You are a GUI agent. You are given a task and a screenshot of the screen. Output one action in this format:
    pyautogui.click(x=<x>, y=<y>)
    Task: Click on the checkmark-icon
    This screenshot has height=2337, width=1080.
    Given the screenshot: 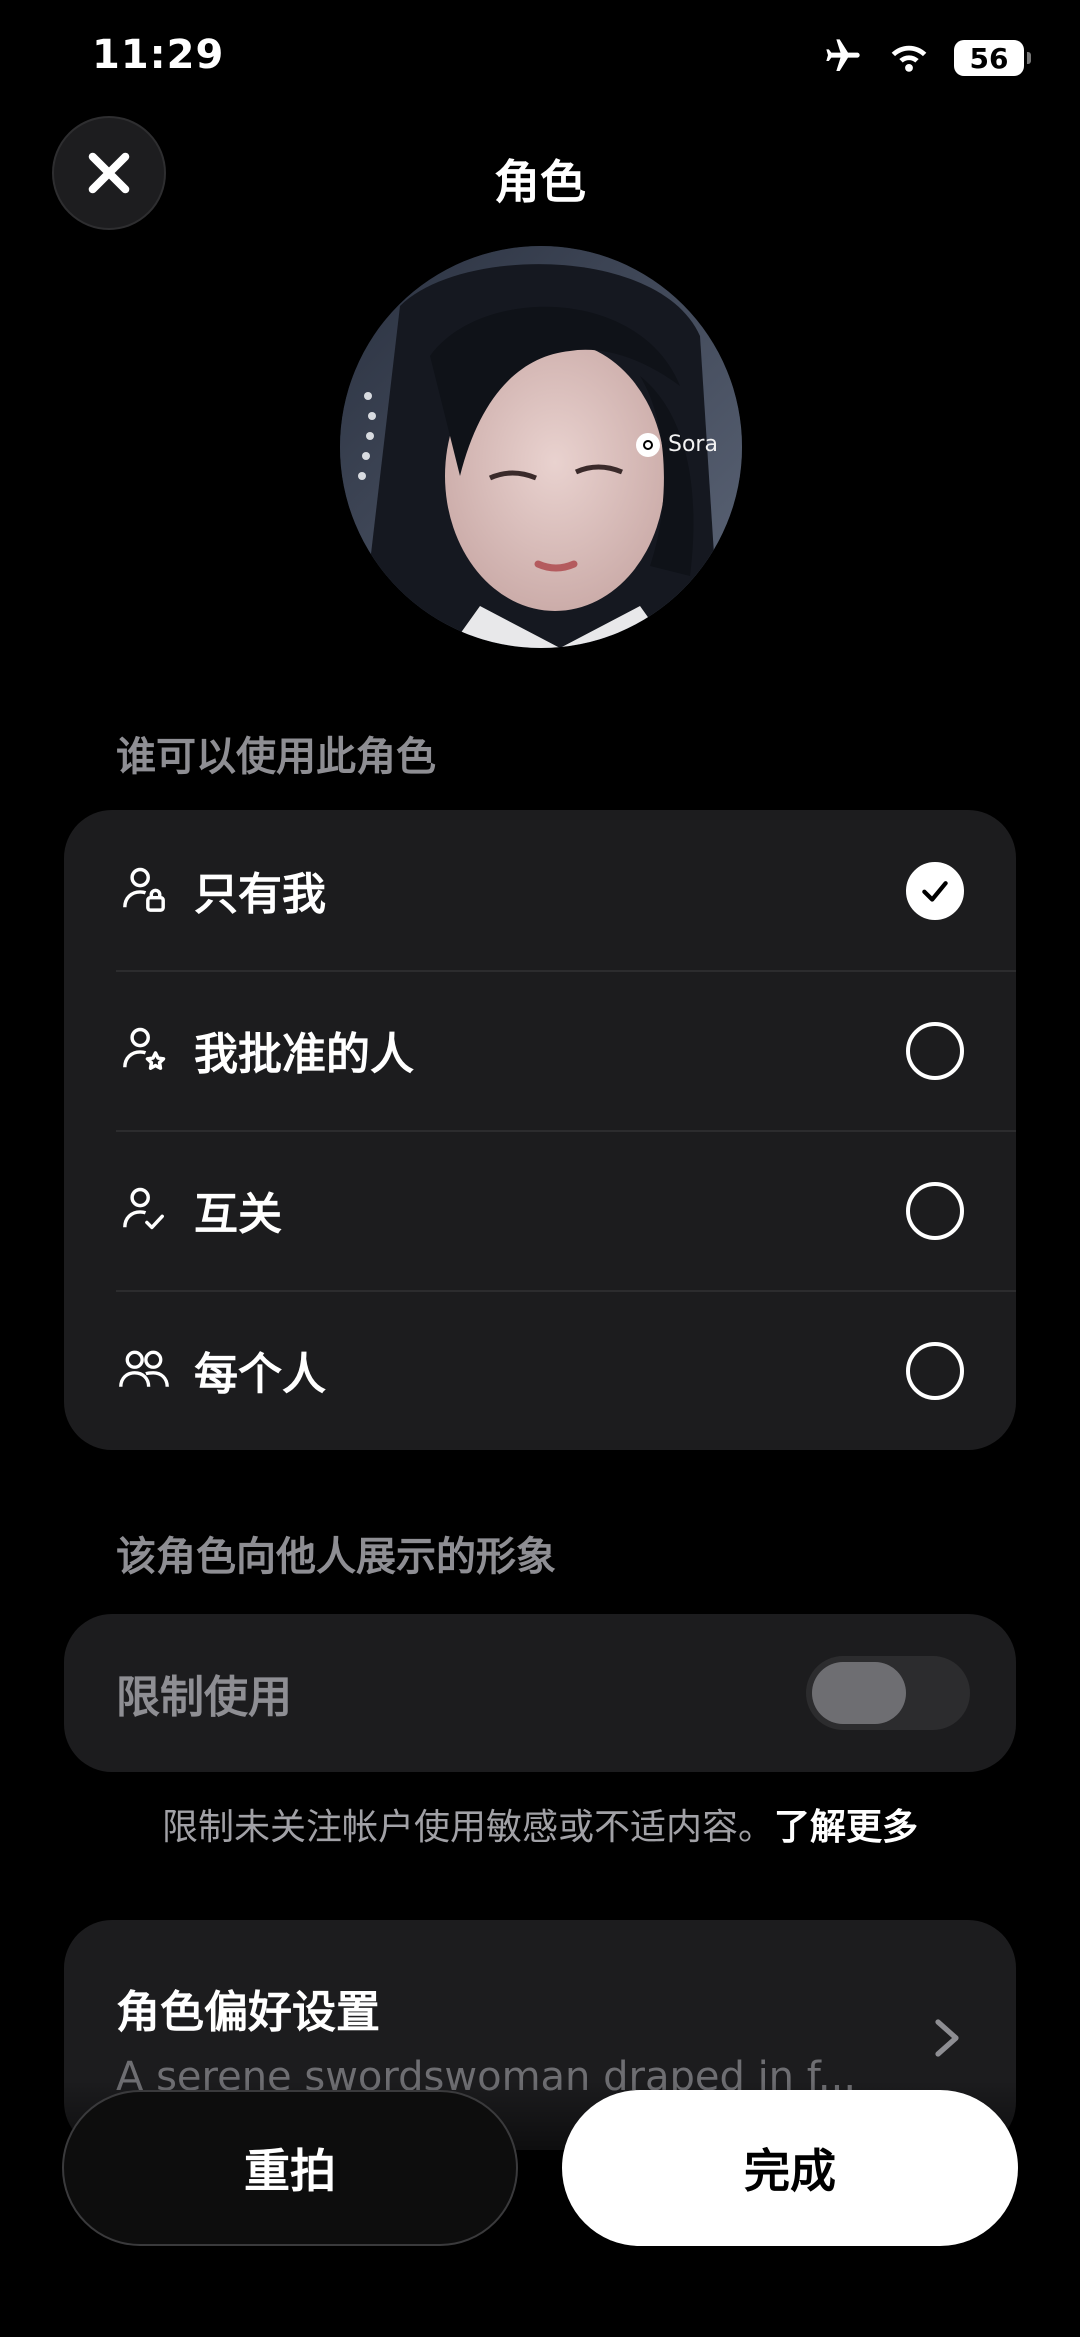 What is the action you would take?
    pyautogui.click(x=935, y=891)
    